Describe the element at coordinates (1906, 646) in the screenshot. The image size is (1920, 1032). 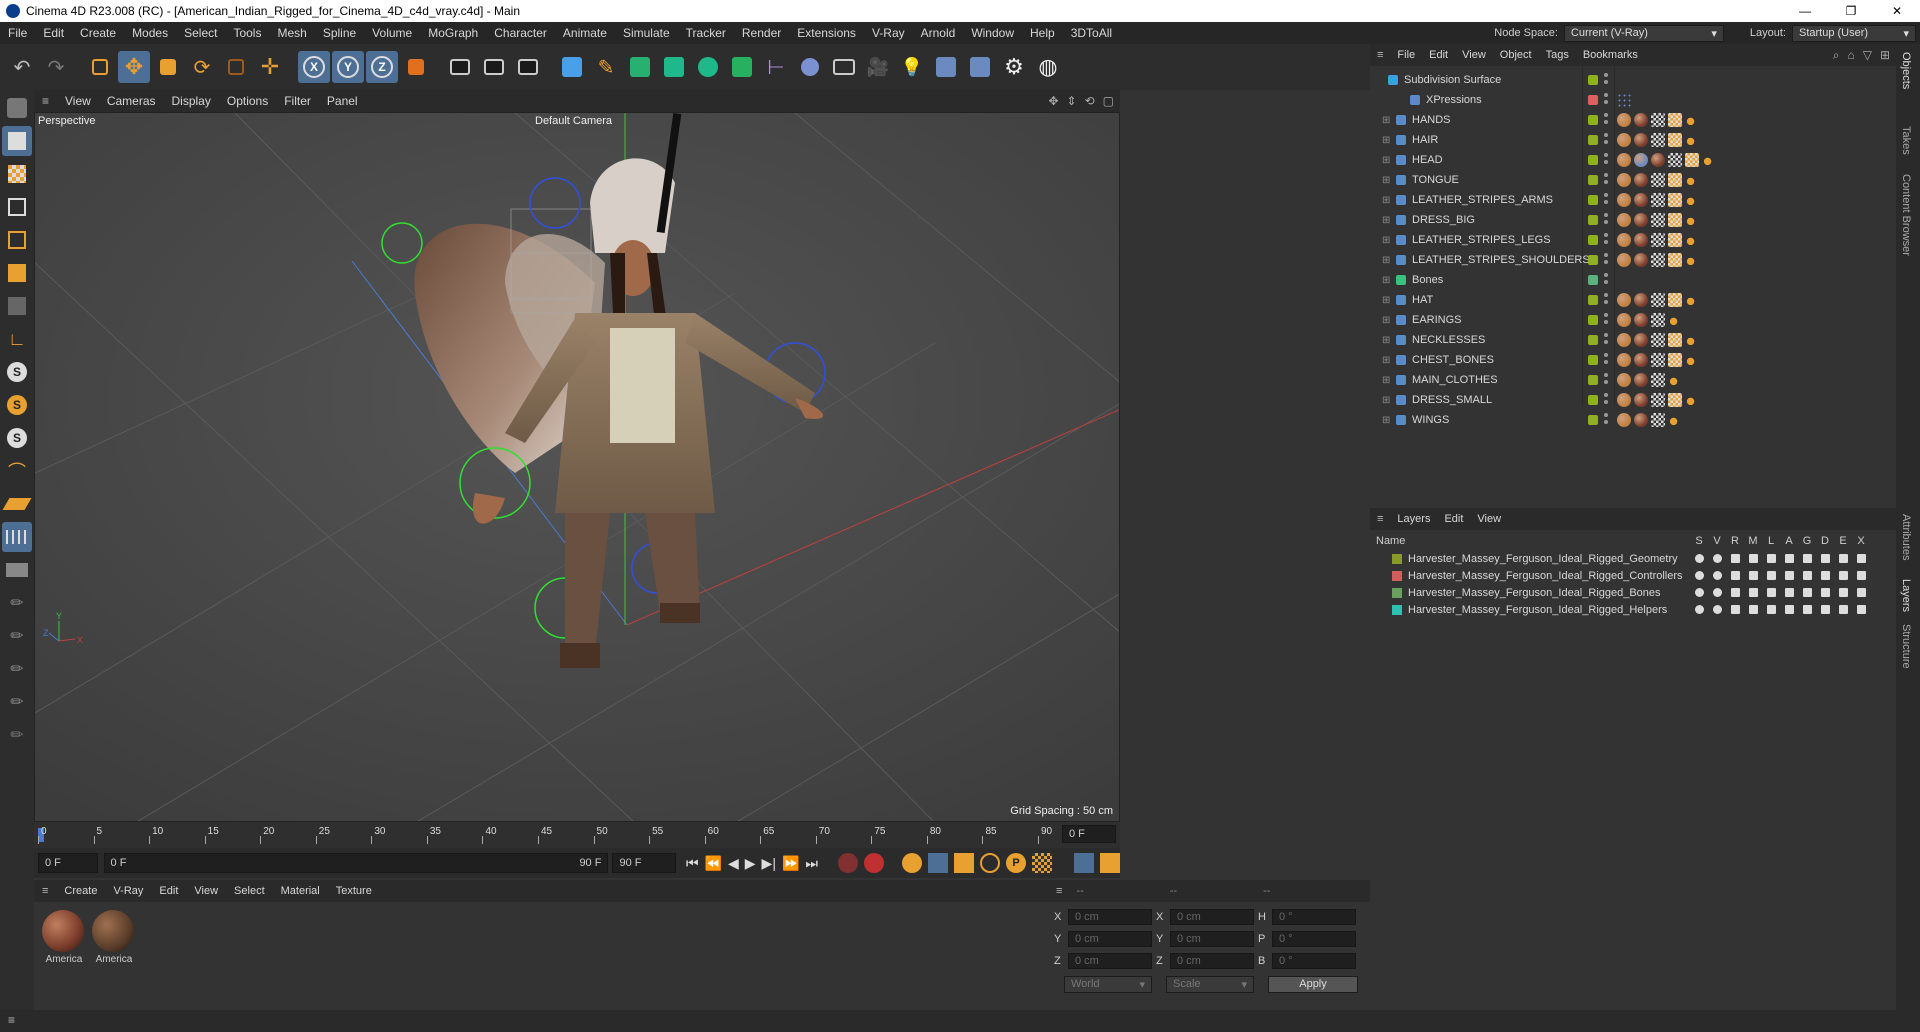
I see `tab-structure: Structure` at that location.